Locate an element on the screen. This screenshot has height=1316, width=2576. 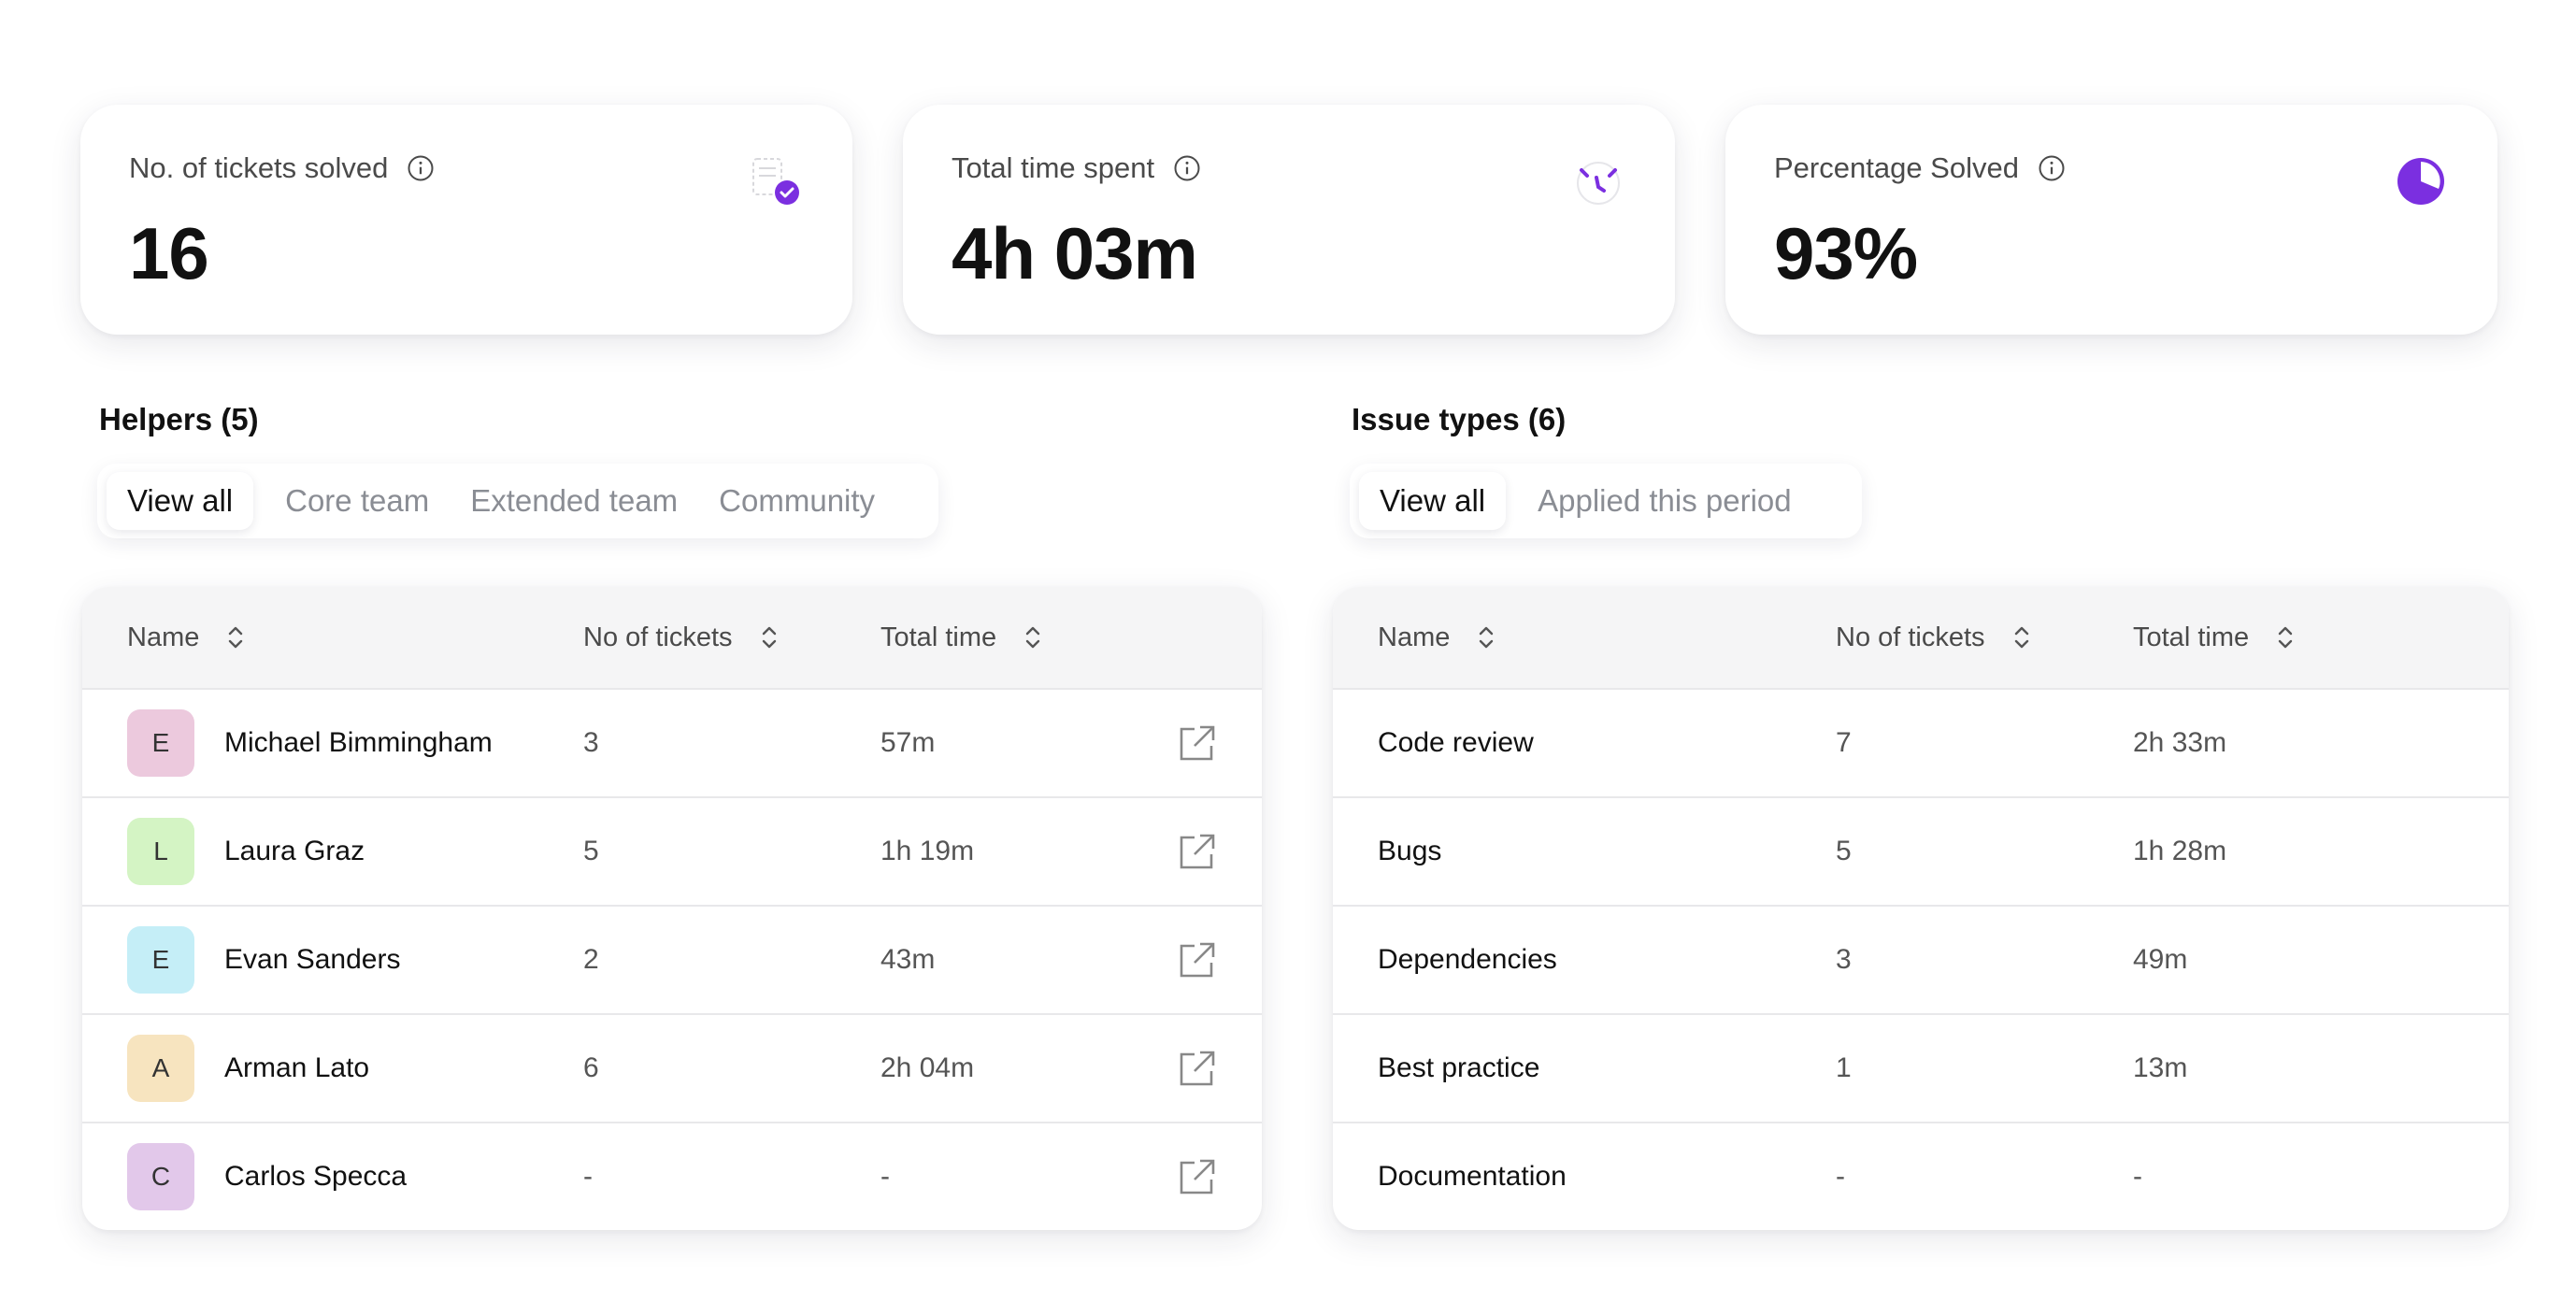
avatar: L is located at coordinates (160, 851).